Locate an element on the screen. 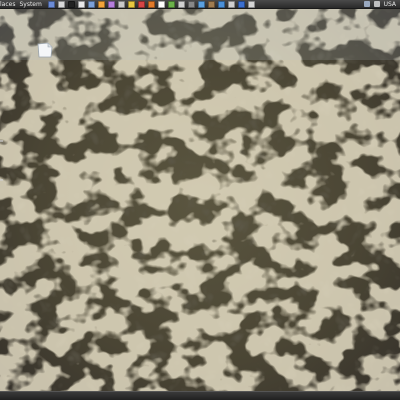  help-icon is located at coordinates (221, 4).